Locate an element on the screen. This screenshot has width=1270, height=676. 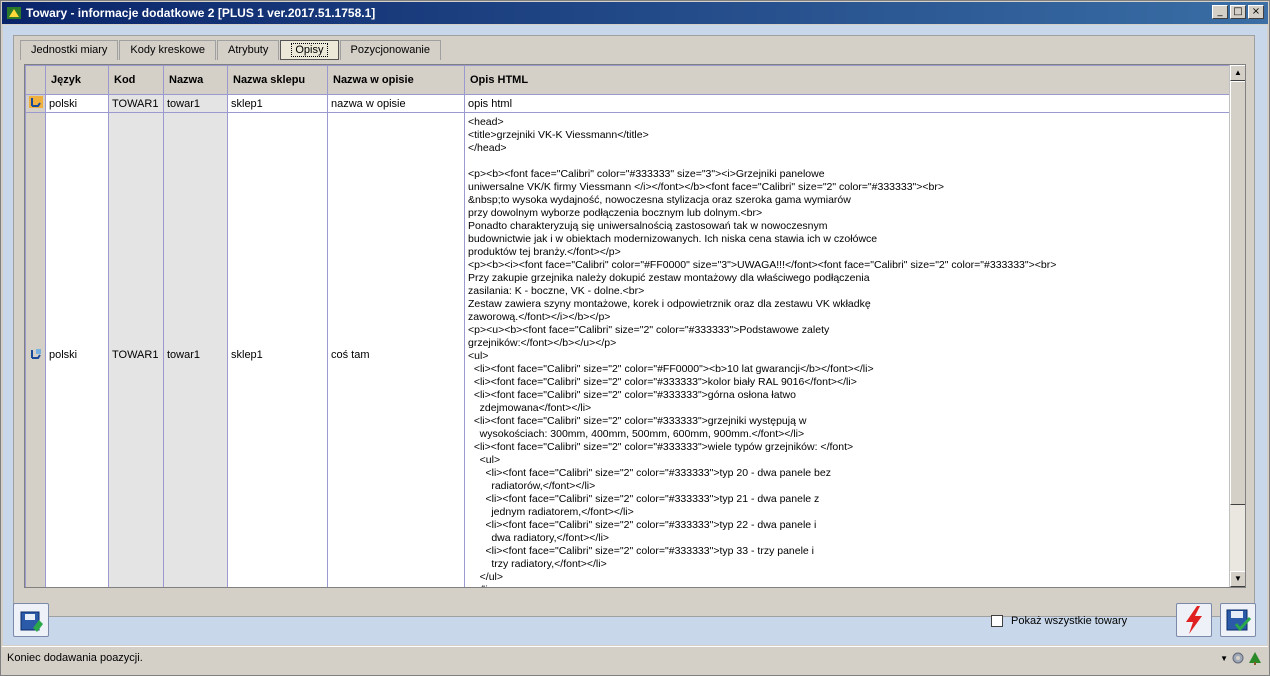
save-icon is located at coordinates (1239, 620).